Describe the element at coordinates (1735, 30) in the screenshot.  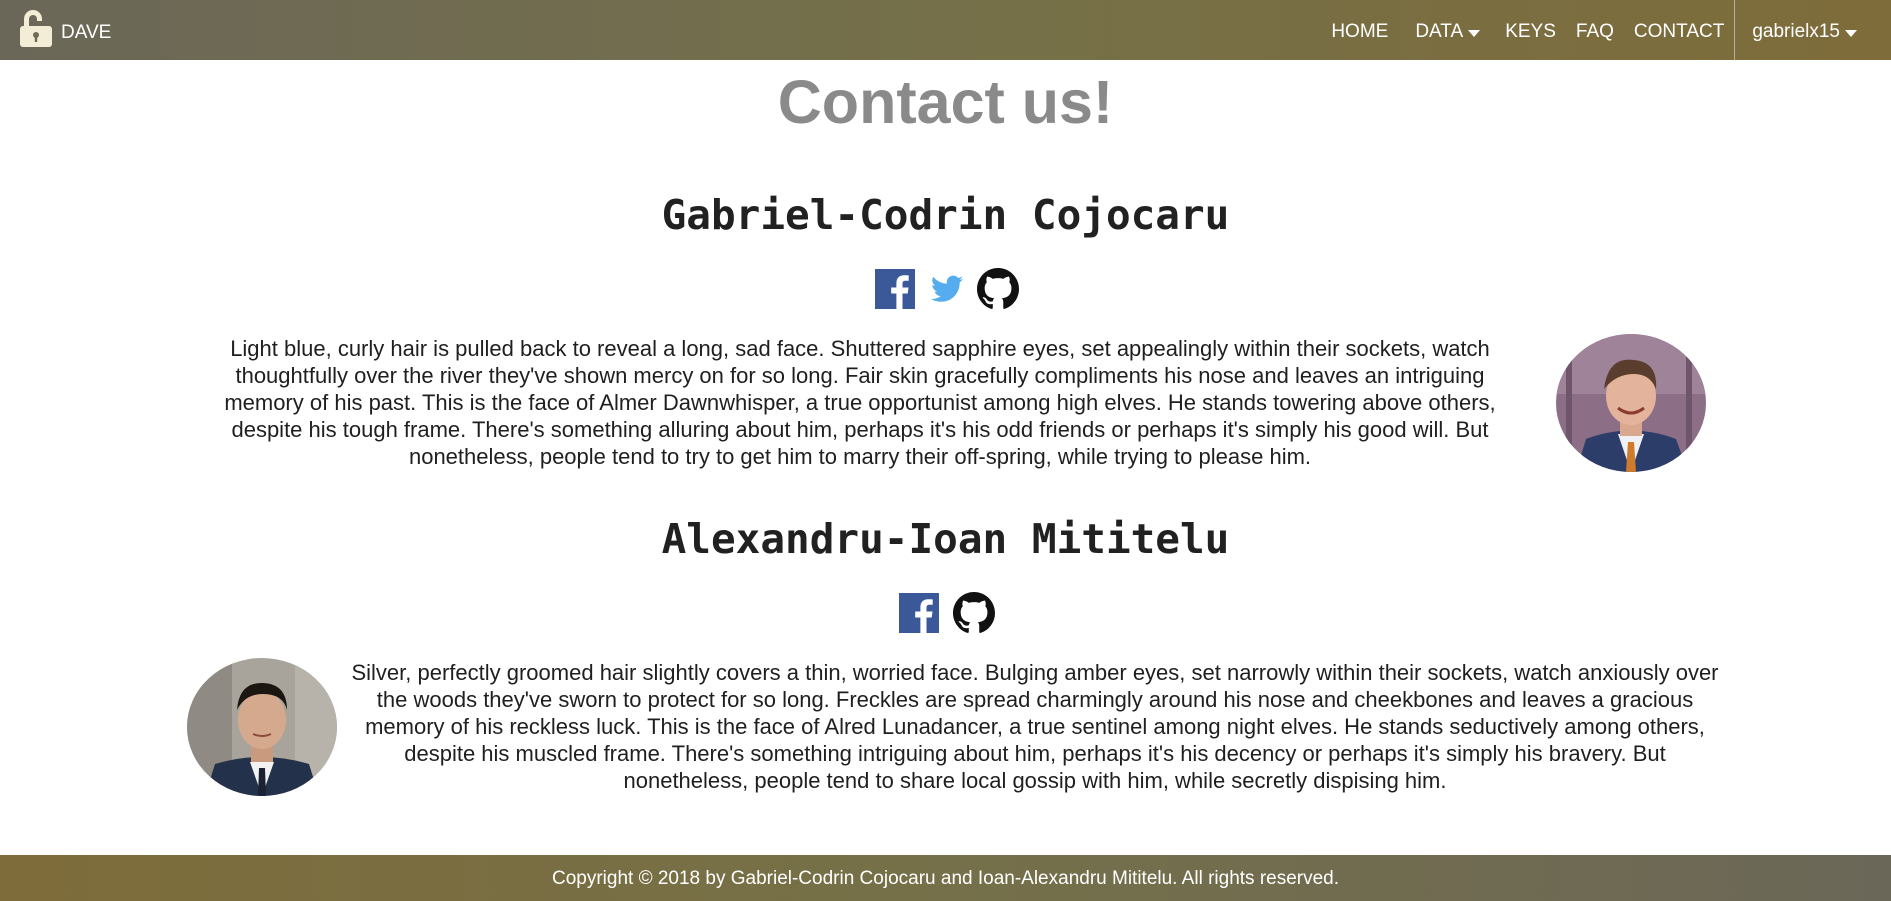
I see `nav-divider` at that location.